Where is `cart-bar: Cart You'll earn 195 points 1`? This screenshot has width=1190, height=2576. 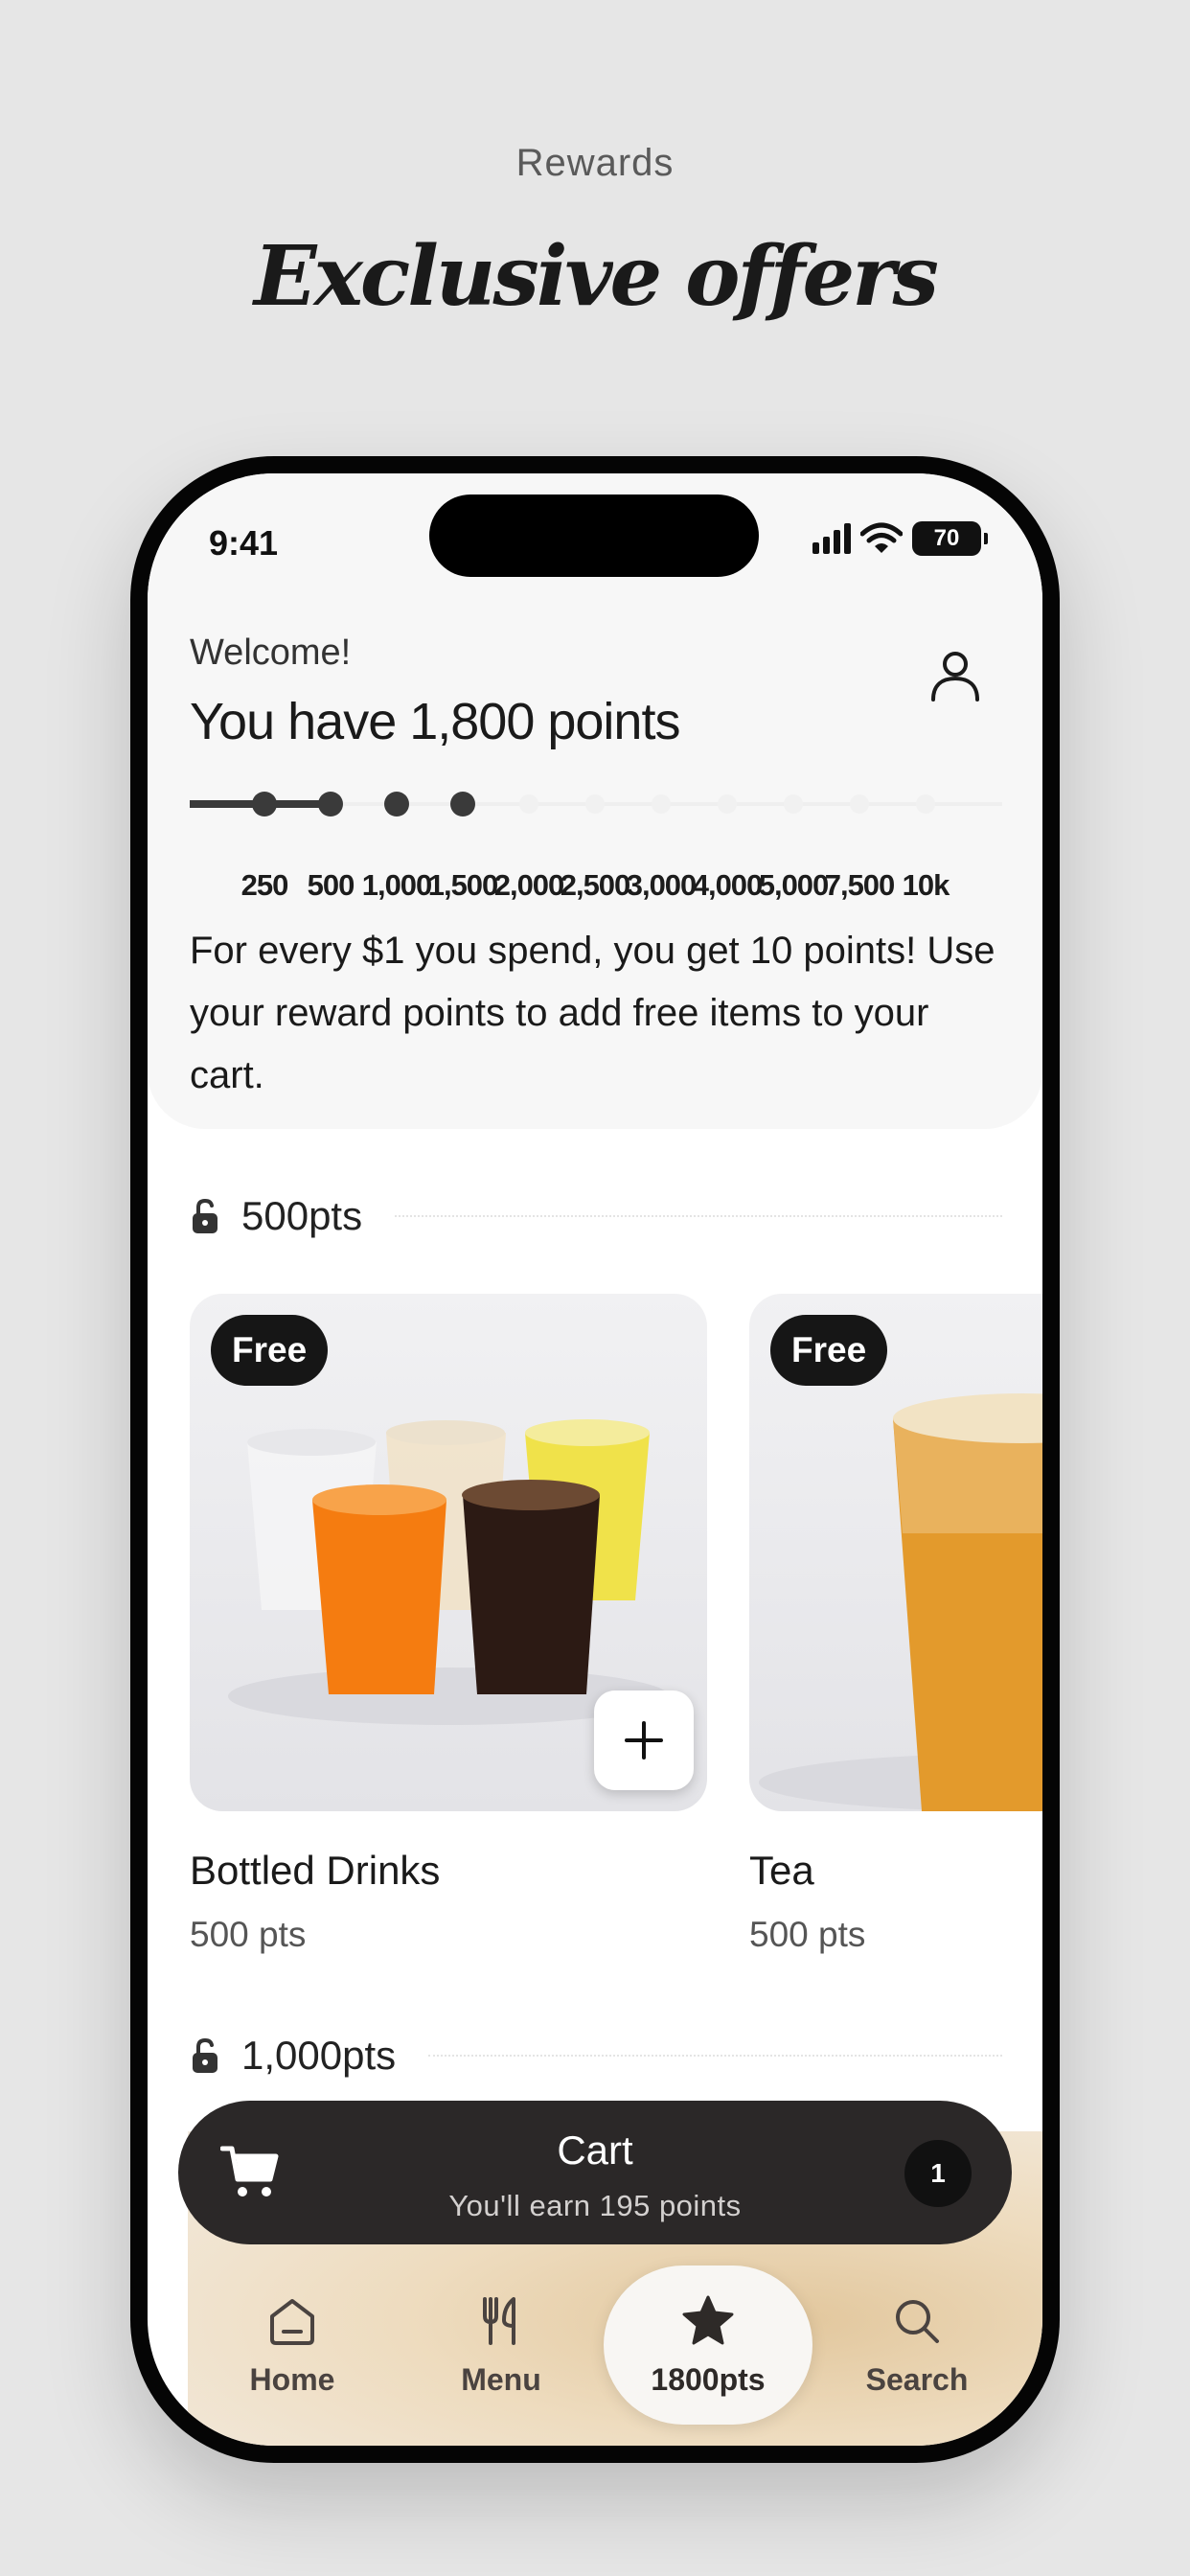 cart-bar: Cart You'll earn 195 points 1 is located at coordinates (595, 2172).